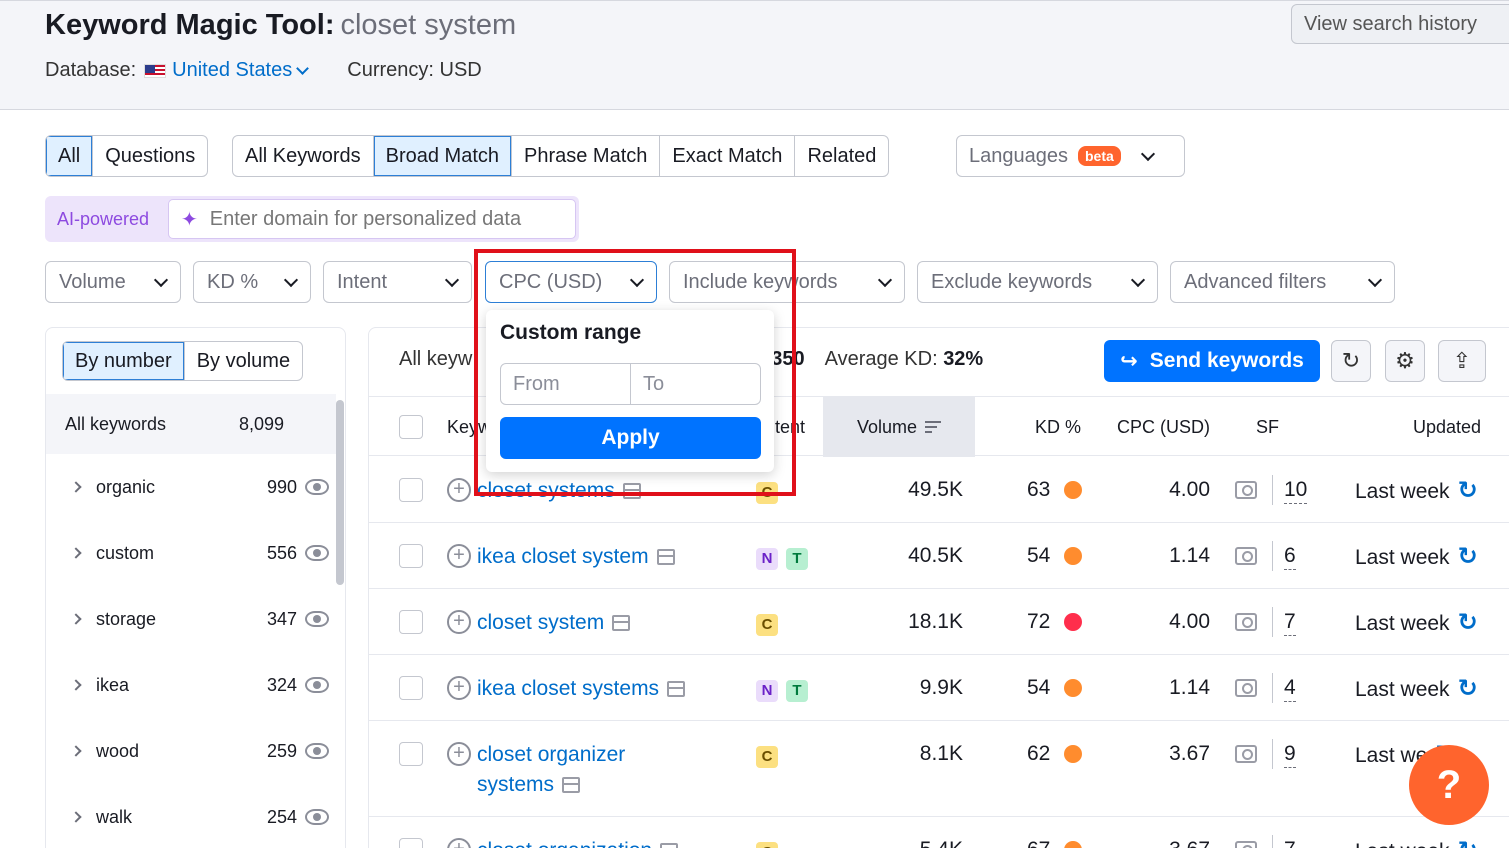 The image size is (1509, 848). I want to click on keyword-link: closet system, so click(540, 622).